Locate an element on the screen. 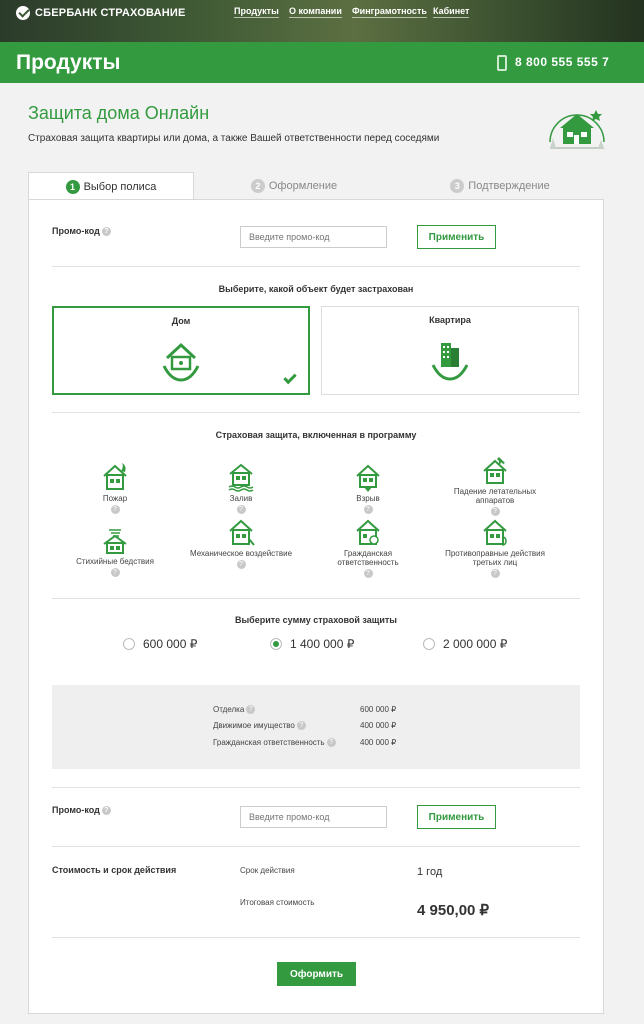 The height and width of the screenshot is (1024, 644). tab-registration: 2 Оформление is located at coordinates (294, 186).